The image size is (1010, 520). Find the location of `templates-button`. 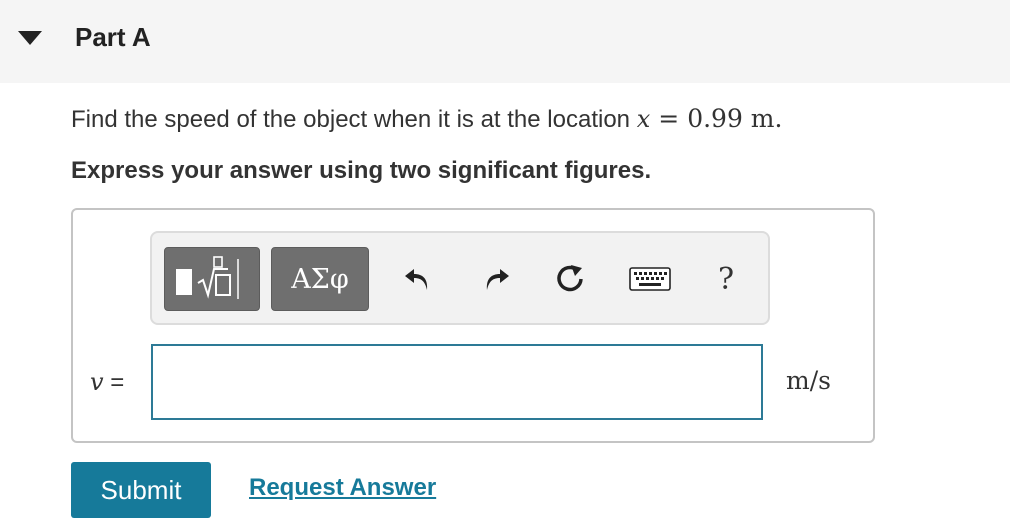

templates-button is located at coordinates (212, 279).